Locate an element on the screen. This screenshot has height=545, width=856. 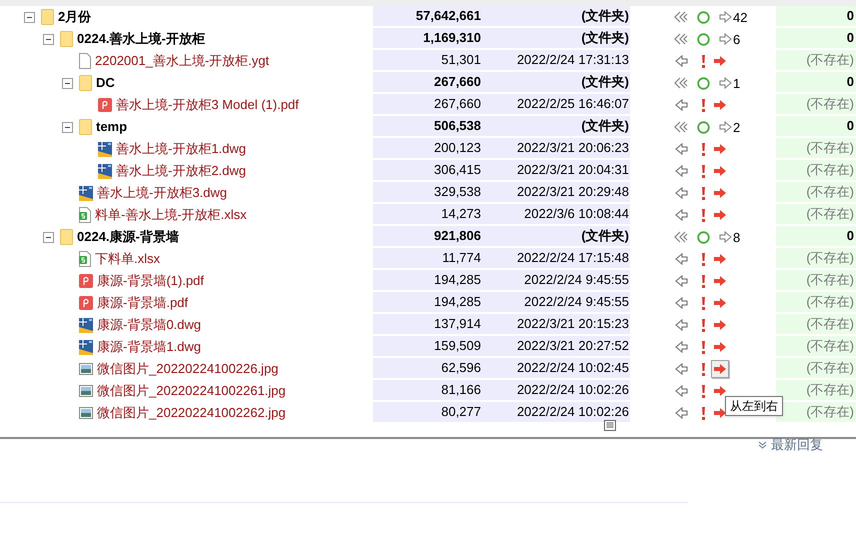
date-cell: 2022/2/24 9:45:55 is located at coordinates (556, 303).